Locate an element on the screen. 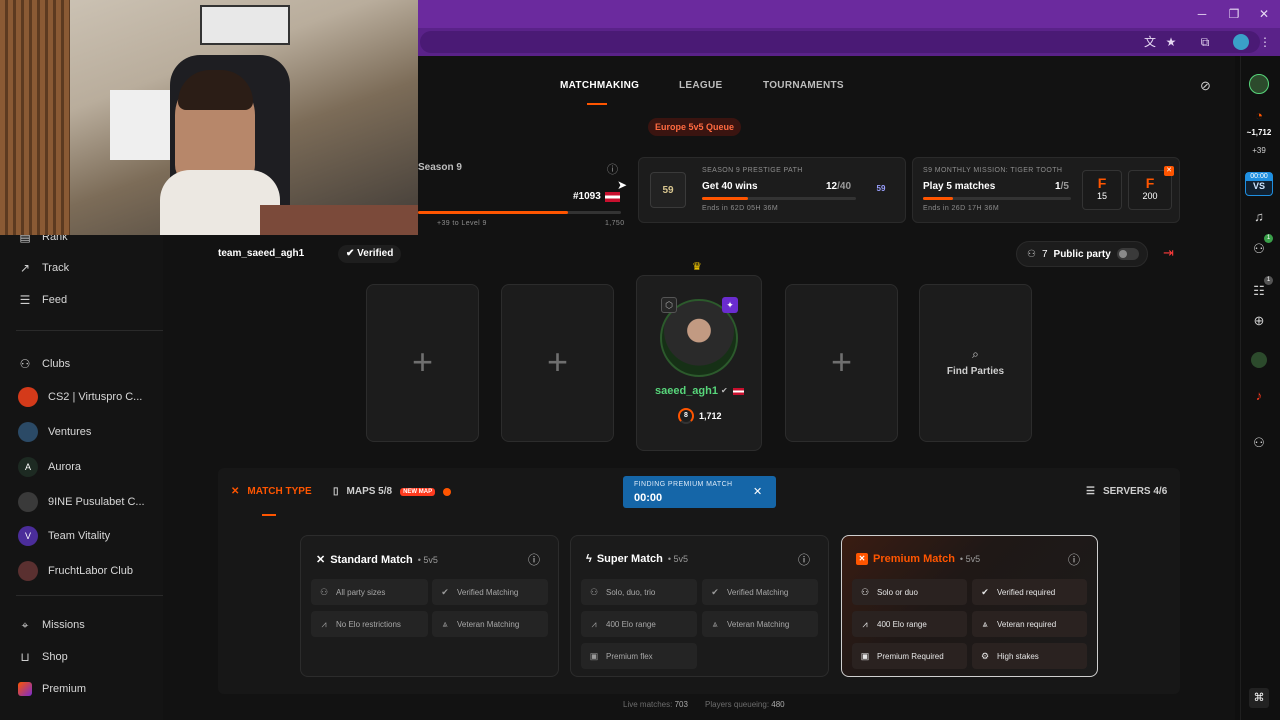 This screenshot has width=1280, height=720. sidebar-item-premium: Premium is located at coordinates (52, 689).